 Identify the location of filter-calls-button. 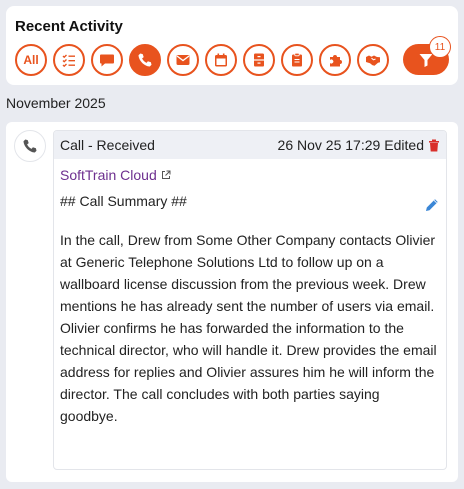
(145, 60).